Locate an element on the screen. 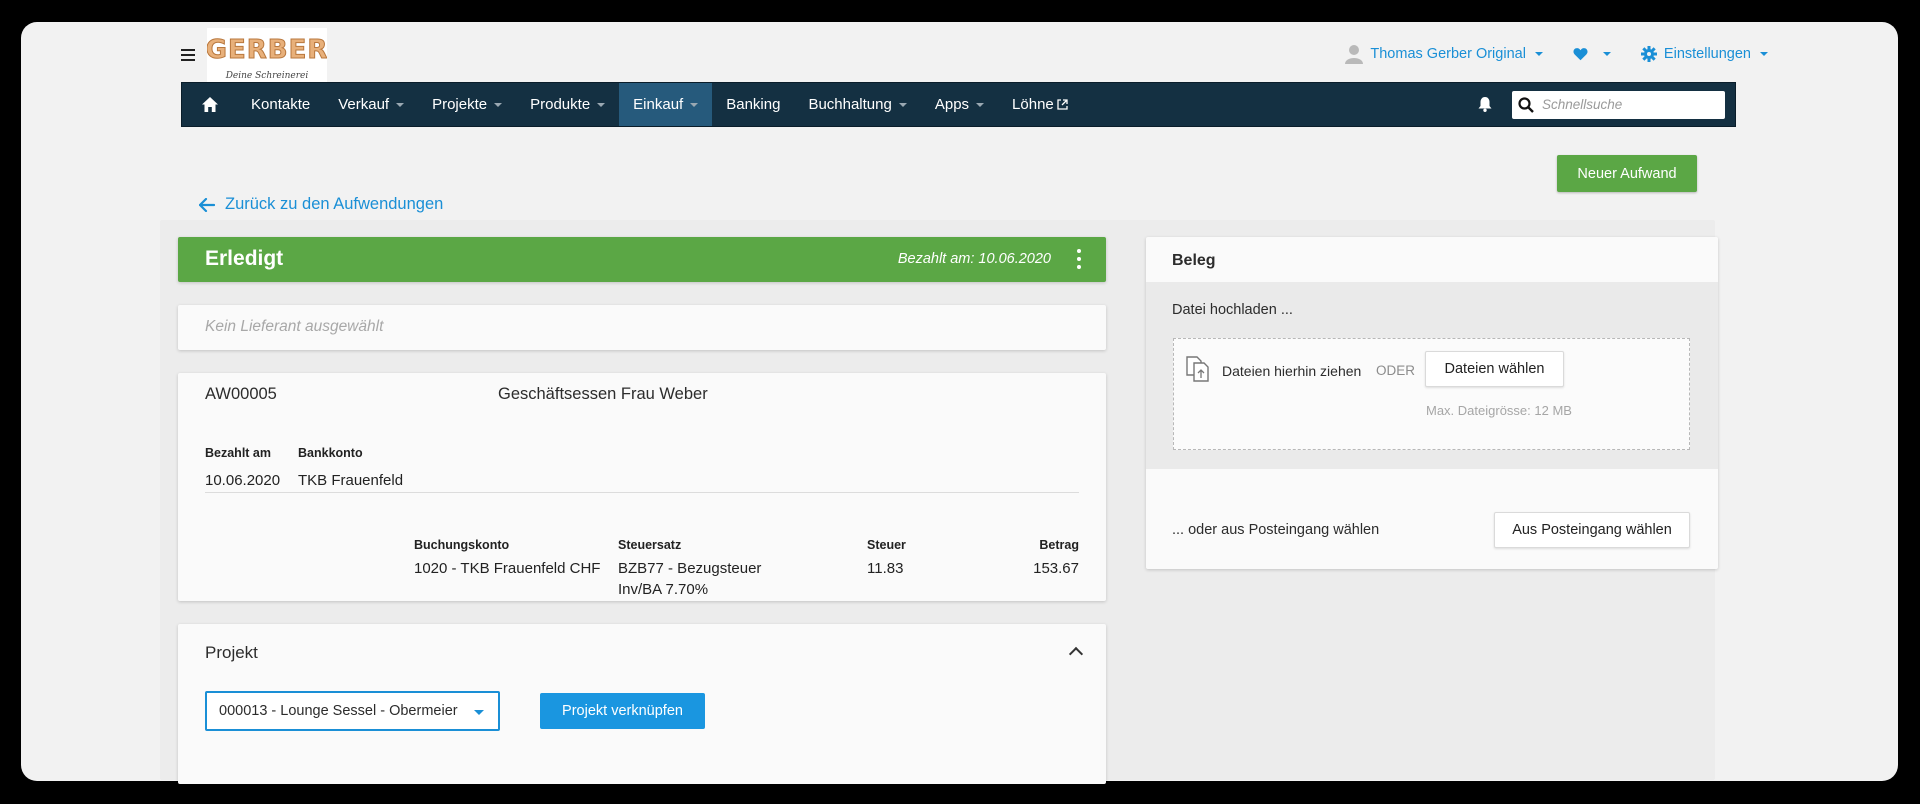  arrow-left-icon is located at coordinates (207, 204).